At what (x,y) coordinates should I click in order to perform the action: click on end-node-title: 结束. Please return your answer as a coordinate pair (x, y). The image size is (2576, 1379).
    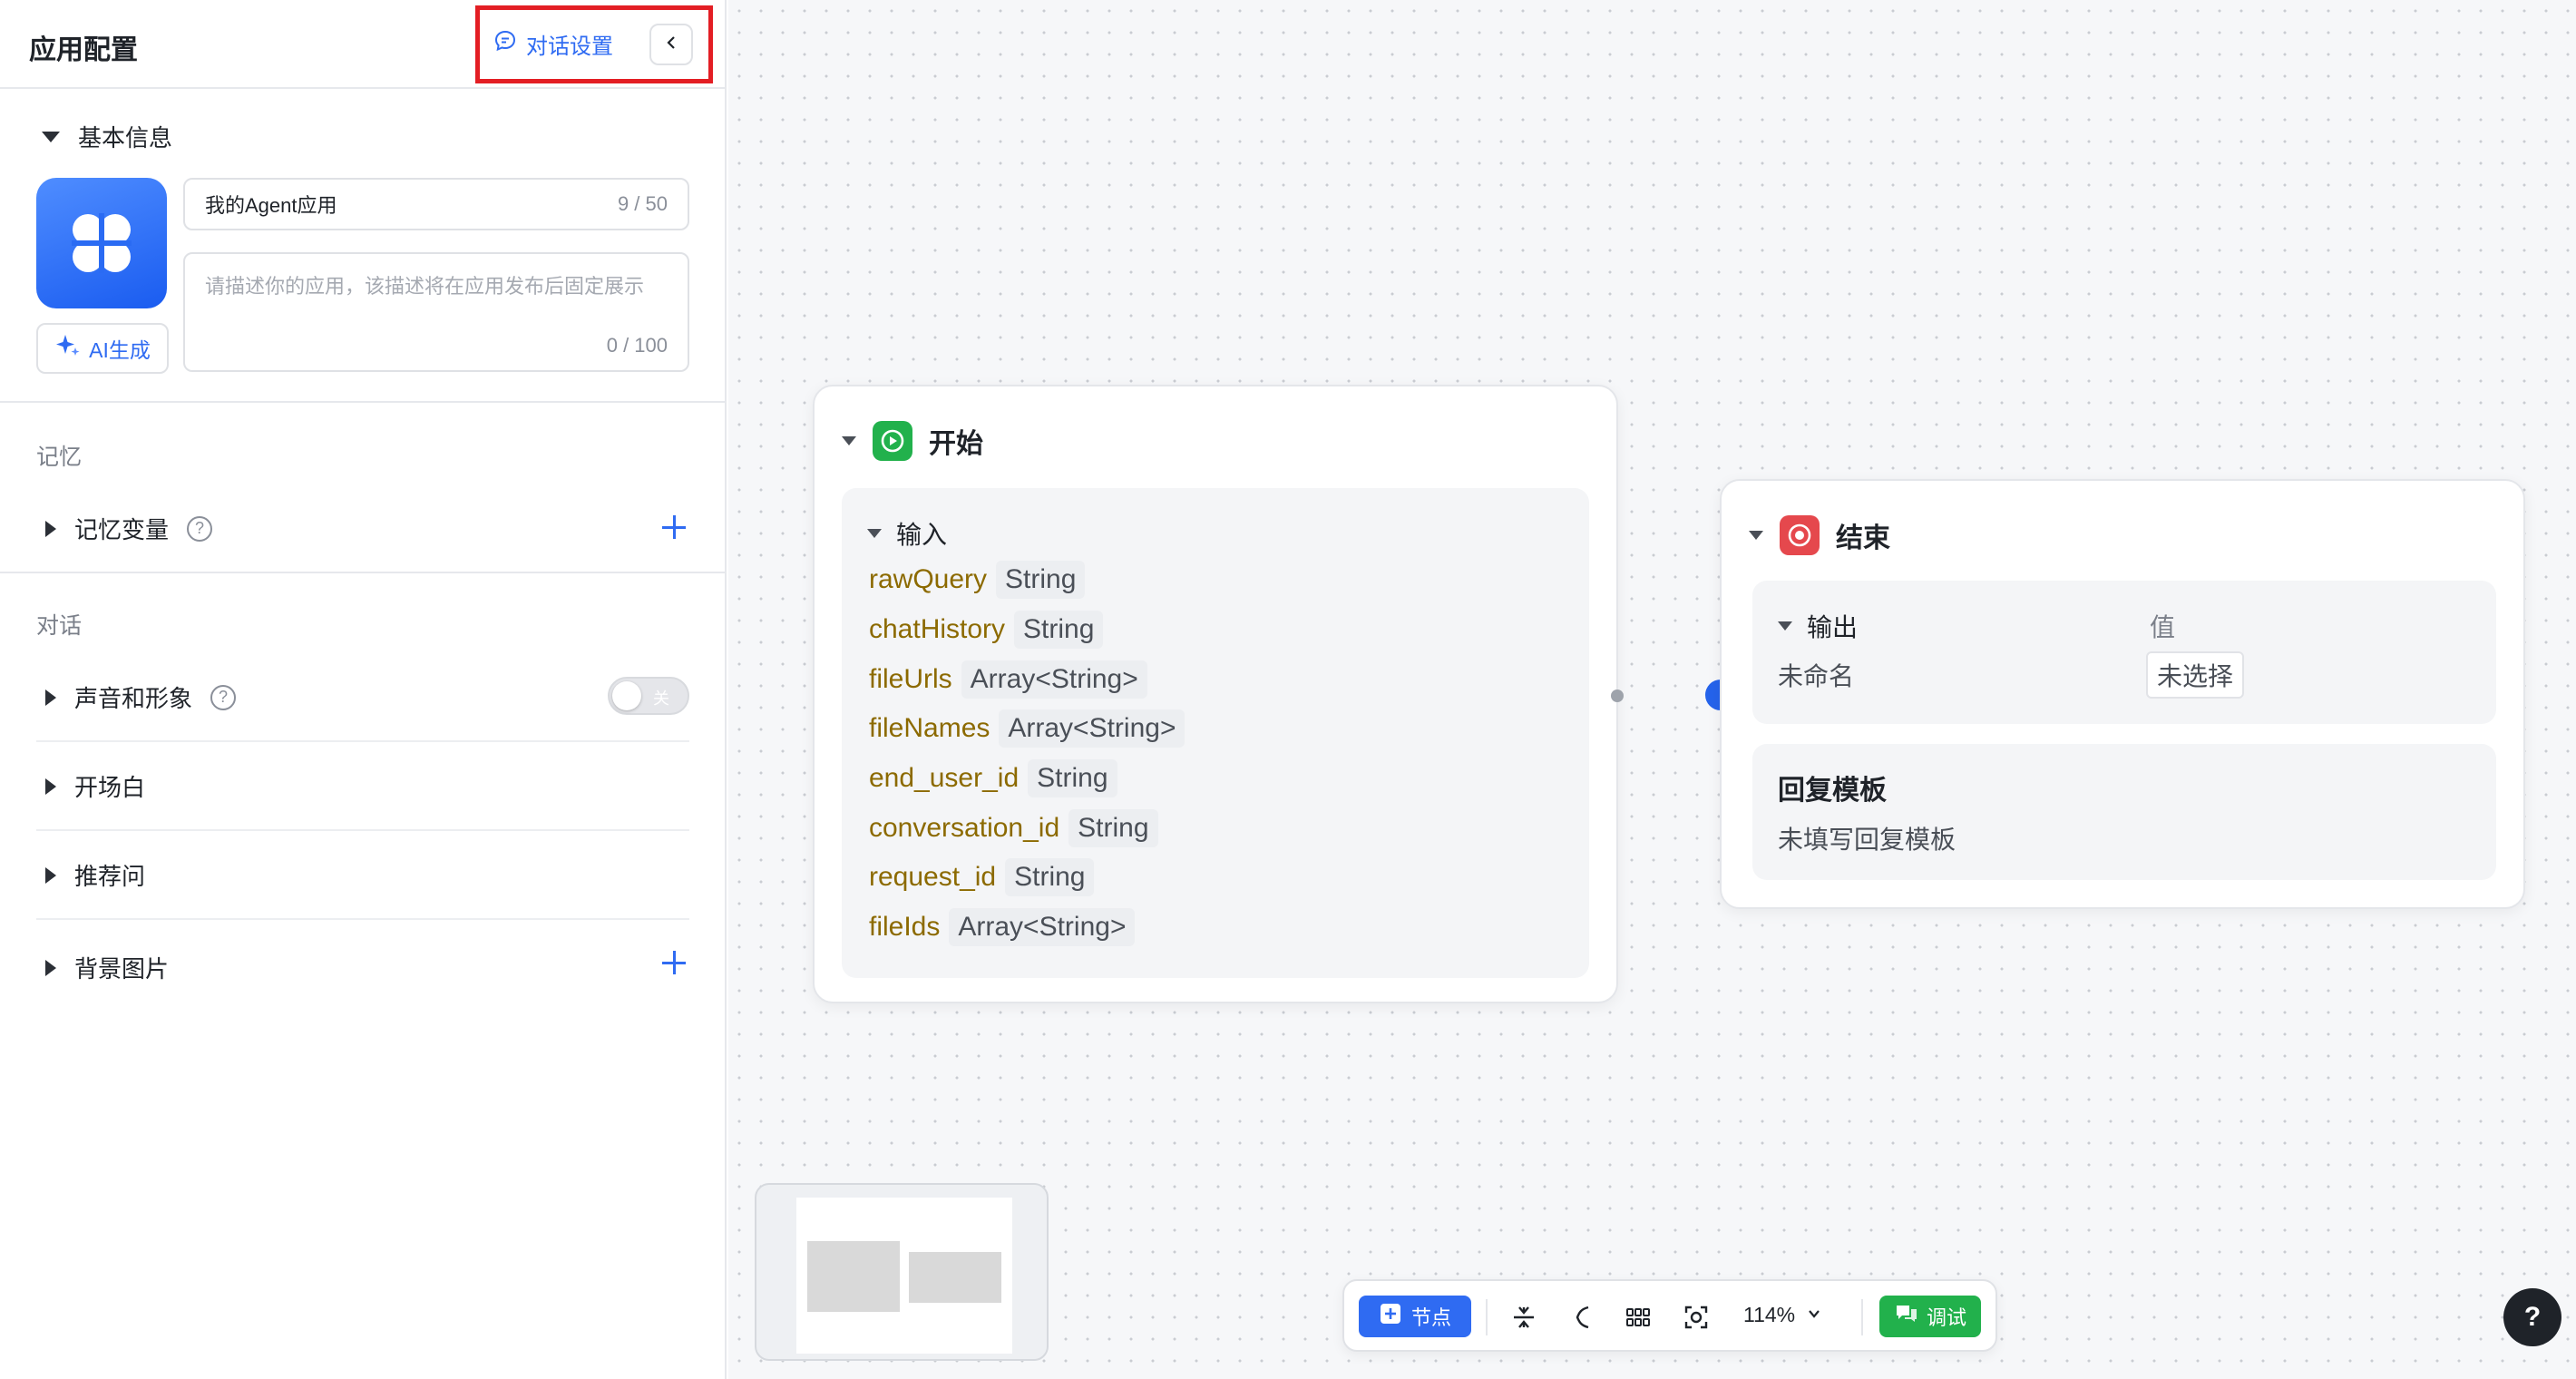
    Looking at the image, I should click on (1863, 538).